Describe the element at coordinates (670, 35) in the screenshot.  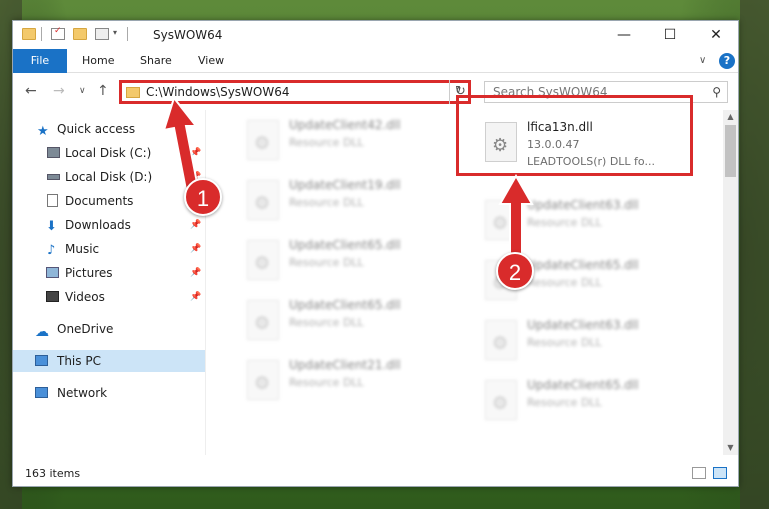
I see `maximize-button: ☐` at that location.